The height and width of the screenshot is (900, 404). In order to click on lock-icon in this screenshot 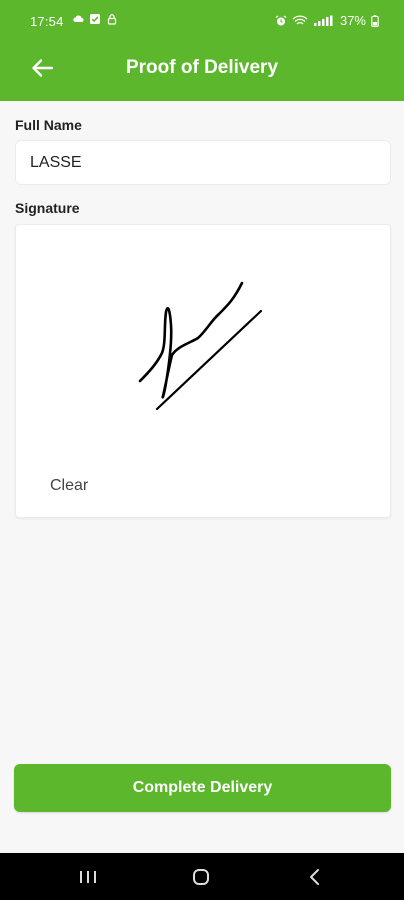, I will do `click(112, 19)`.